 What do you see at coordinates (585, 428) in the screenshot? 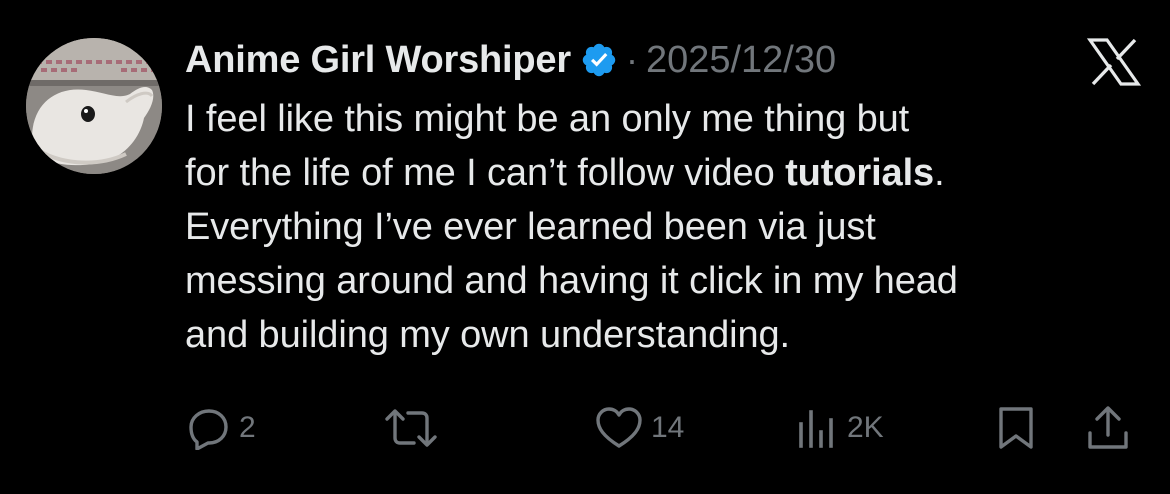
I see `action-bar: 2 14 2K` at bounding box center [585, 428].